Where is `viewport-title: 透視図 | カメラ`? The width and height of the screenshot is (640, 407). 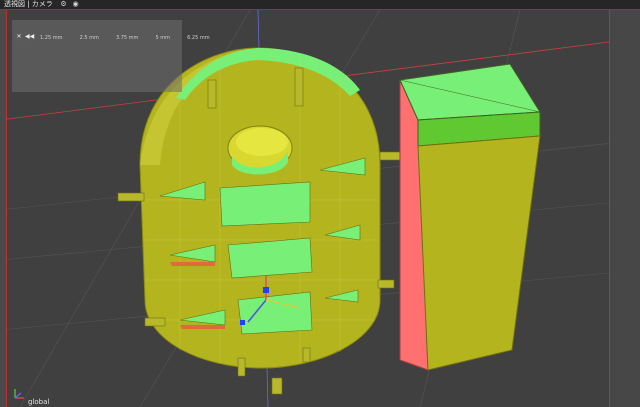 viewport-title: 透視図 | カメラ is located at coordinates (28, 4).